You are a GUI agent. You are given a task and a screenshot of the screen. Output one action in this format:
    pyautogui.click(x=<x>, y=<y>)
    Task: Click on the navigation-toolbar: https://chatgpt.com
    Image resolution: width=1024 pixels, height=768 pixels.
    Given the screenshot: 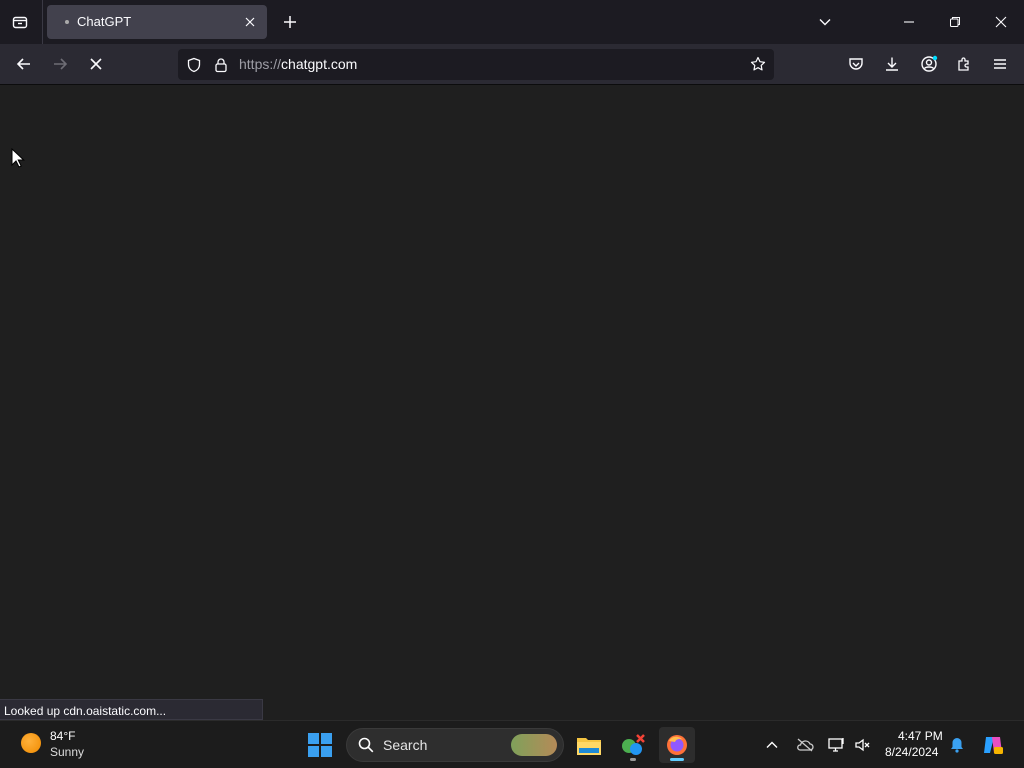 What is the action you would take?
    pyautogui.click(x=512, y=64)
    